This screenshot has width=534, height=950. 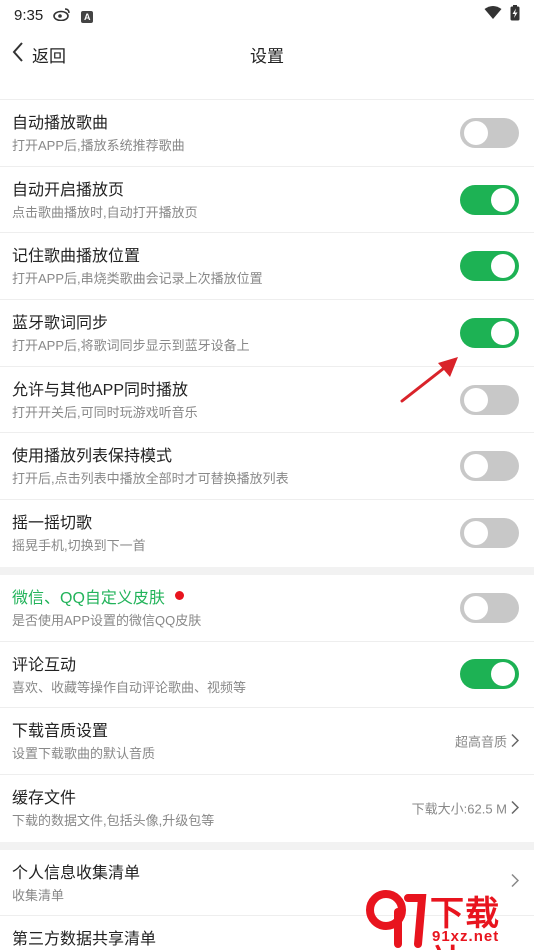 What do you see at coordinates (79, 546) in the screenshot?
I see `setting-subtitle: 摇晃手机,切换到下一首` at bounding box center [79, 546].